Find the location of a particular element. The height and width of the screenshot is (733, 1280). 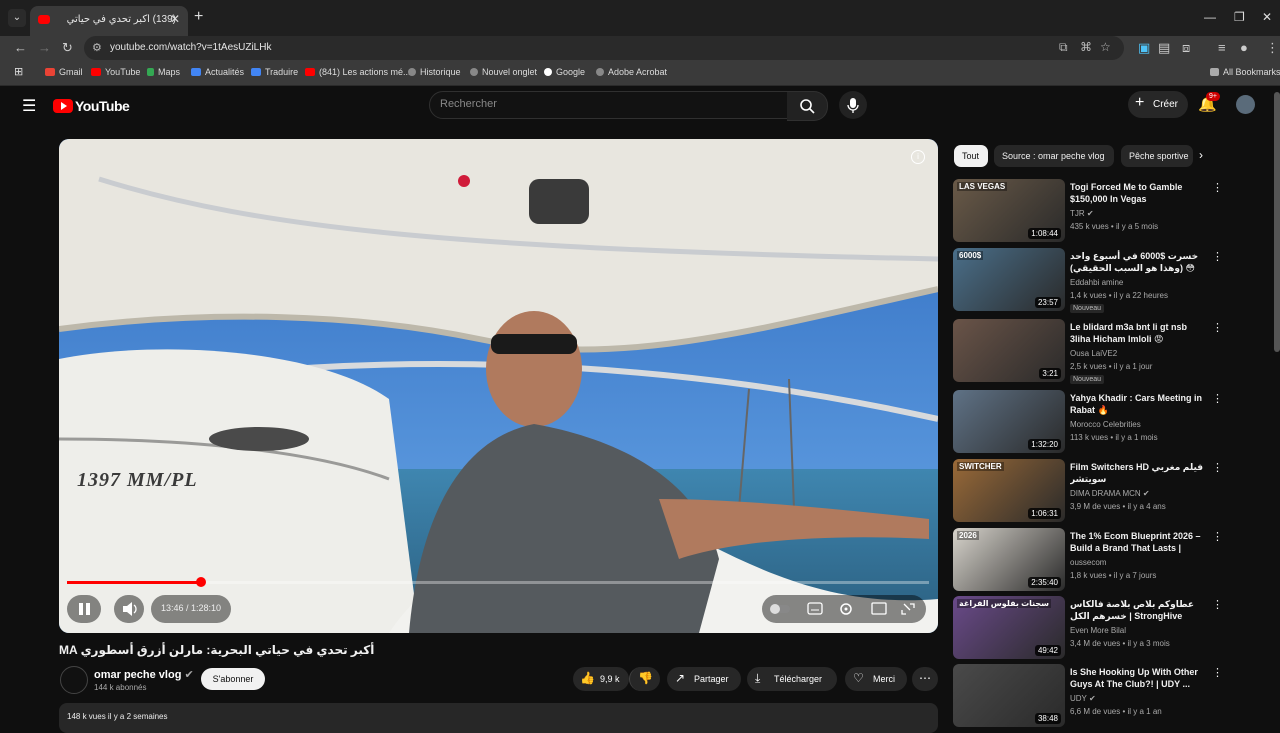

settings-gear-icon is located at coordinates (846, 609).